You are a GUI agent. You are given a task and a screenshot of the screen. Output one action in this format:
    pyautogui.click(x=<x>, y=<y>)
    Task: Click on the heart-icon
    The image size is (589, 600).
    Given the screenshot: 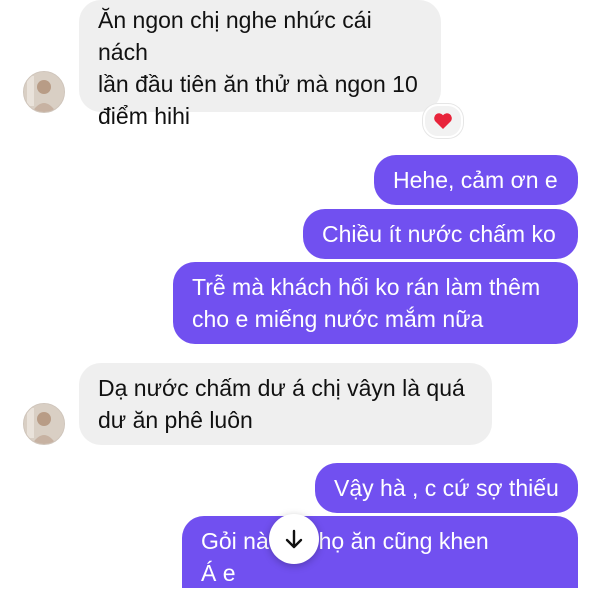 What is the action you would take?
    pyautogui.click(x=443, y=121)
    